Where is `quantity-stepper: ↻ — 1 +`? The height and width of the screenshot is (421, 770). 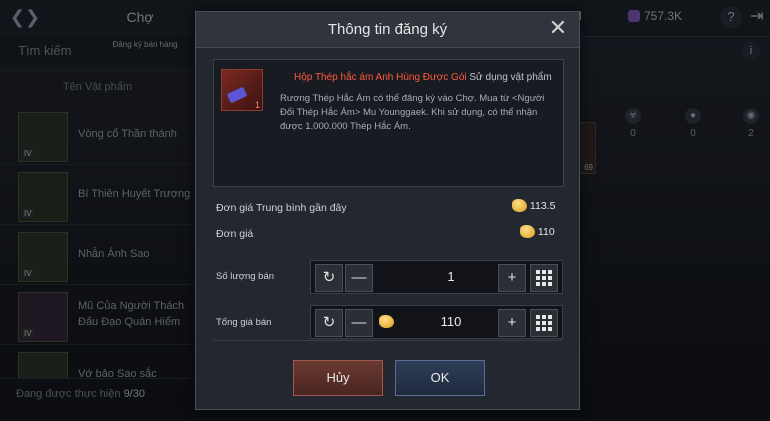
quantity-stepper: ↻ — 1 + is located at coordinates (436, 277).